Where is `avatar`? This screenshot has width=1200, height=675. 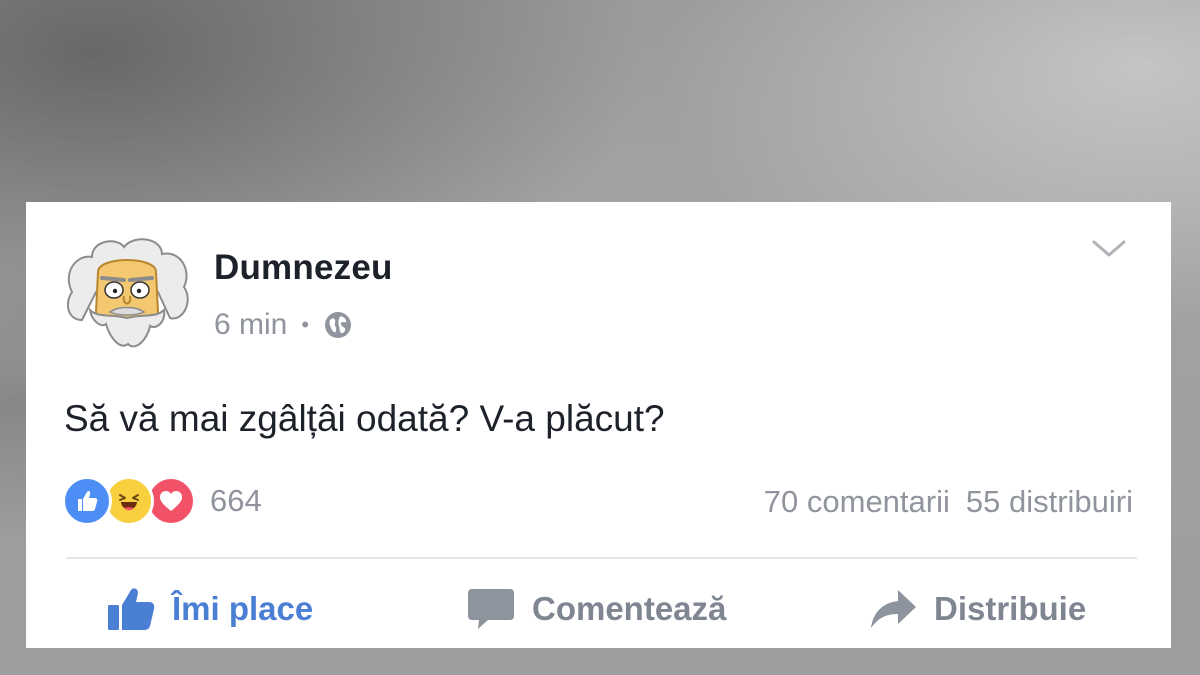 avatar is located at coordinates (127, 296).